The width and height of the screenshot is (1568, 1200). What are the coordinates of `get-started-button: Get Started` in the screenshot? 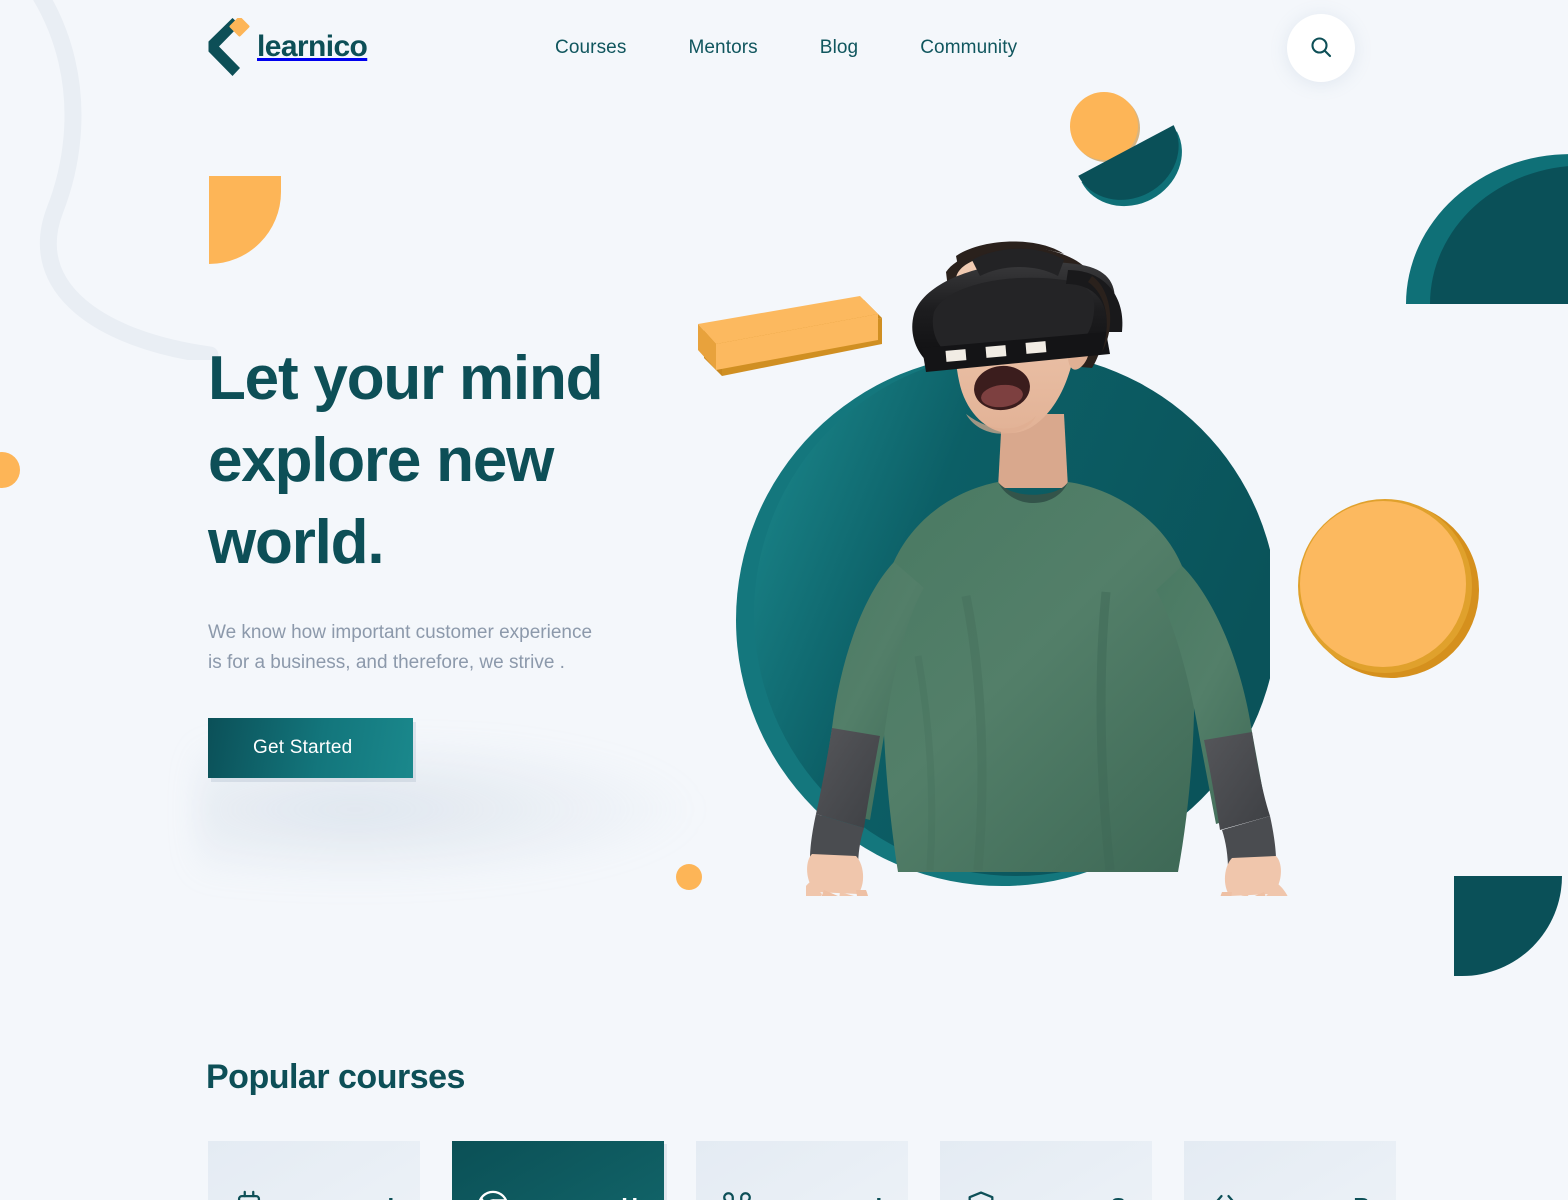 It's located at (310, 748).